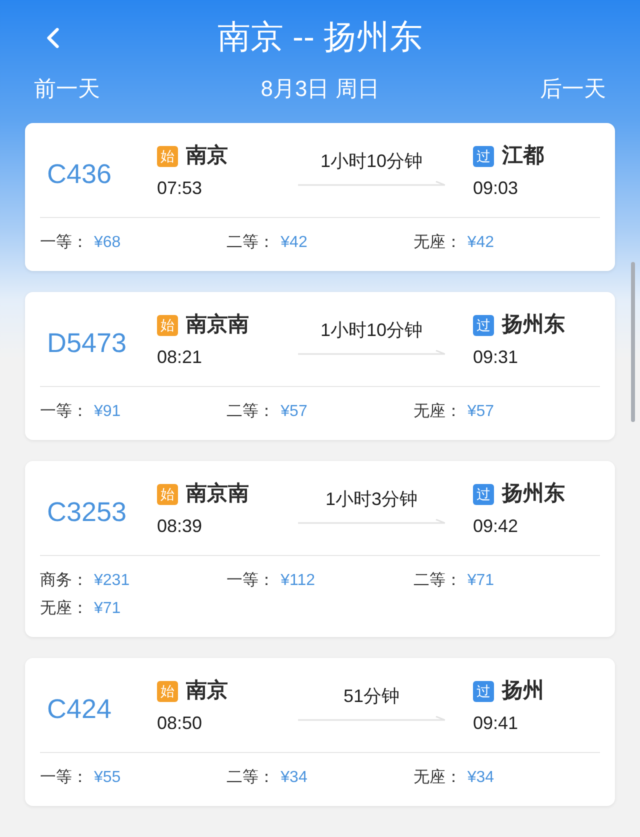 The image size is (640, 837). What do you see at coordinates (87, 343) in the screenshot?
I see `train-number: D5473` at bounding box center [87, 343].